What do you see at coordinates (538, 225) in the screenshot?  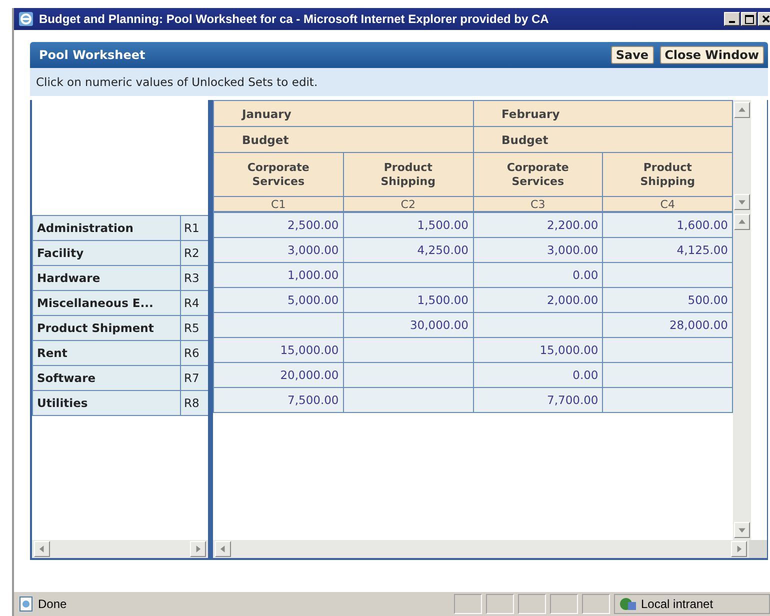 I see `value-cell: 2,200.00` at bounding box center [538, 225].